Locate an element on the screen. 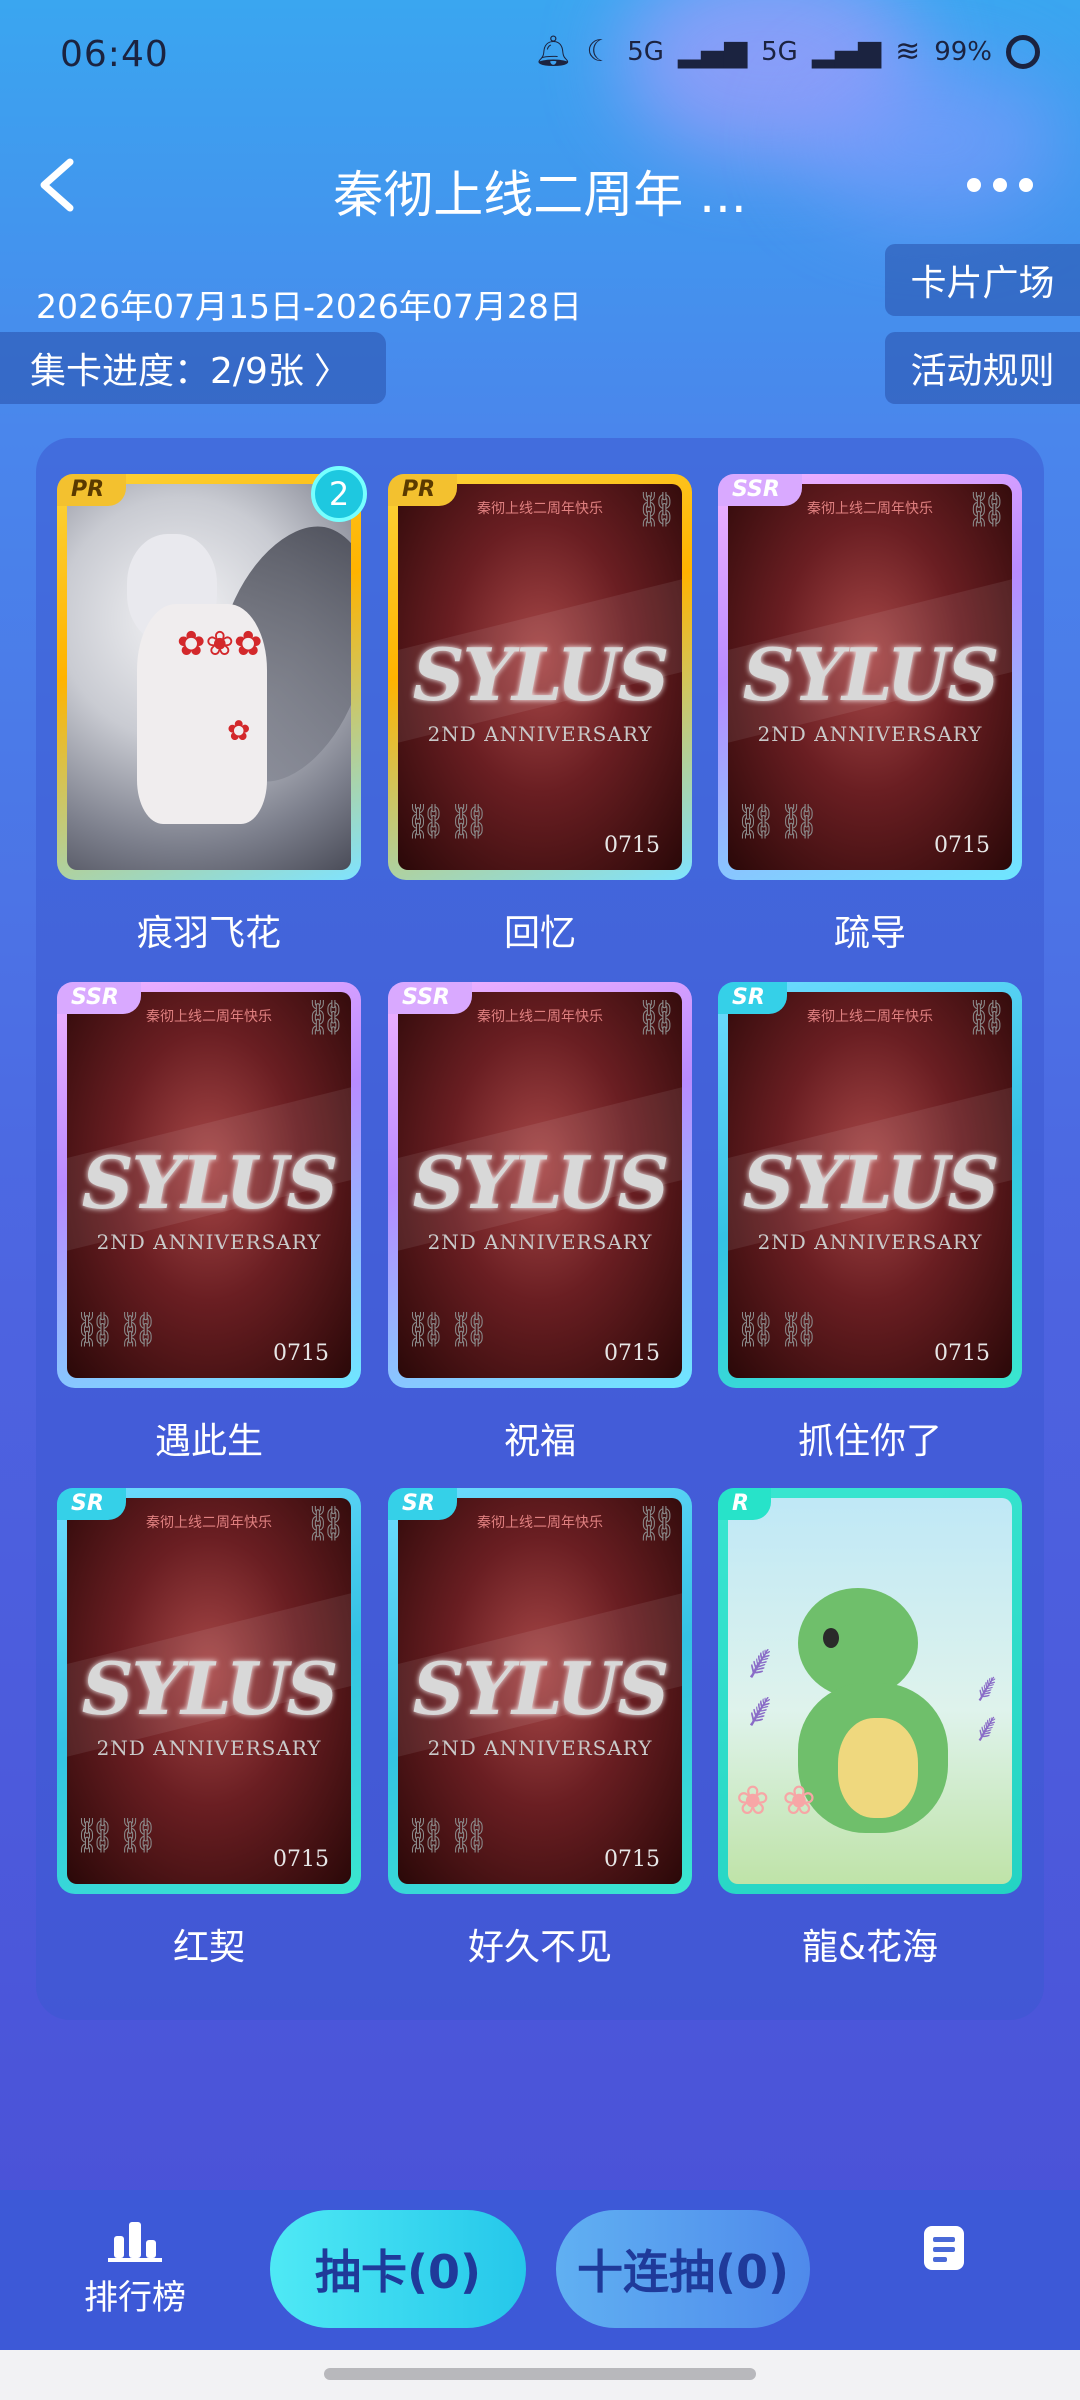  draw-ten-button: 十连抽(0) is located at coordinates (683, 2269).